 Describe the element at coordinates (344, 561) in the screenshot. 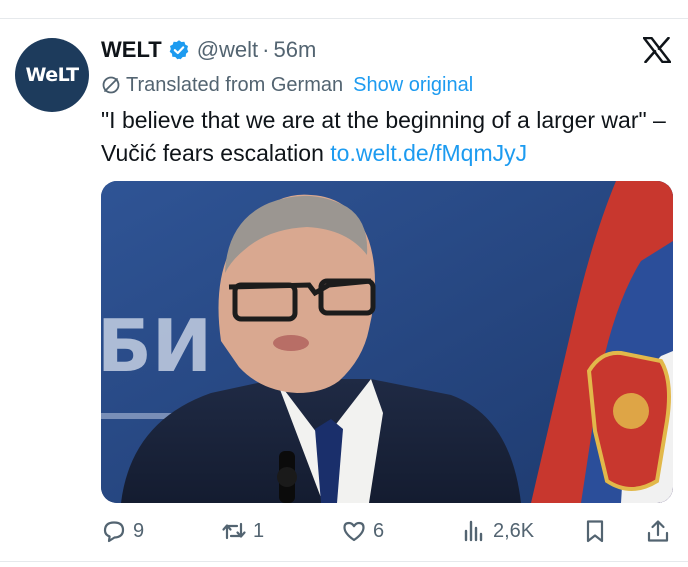

I see `bottom-divider` at that location.